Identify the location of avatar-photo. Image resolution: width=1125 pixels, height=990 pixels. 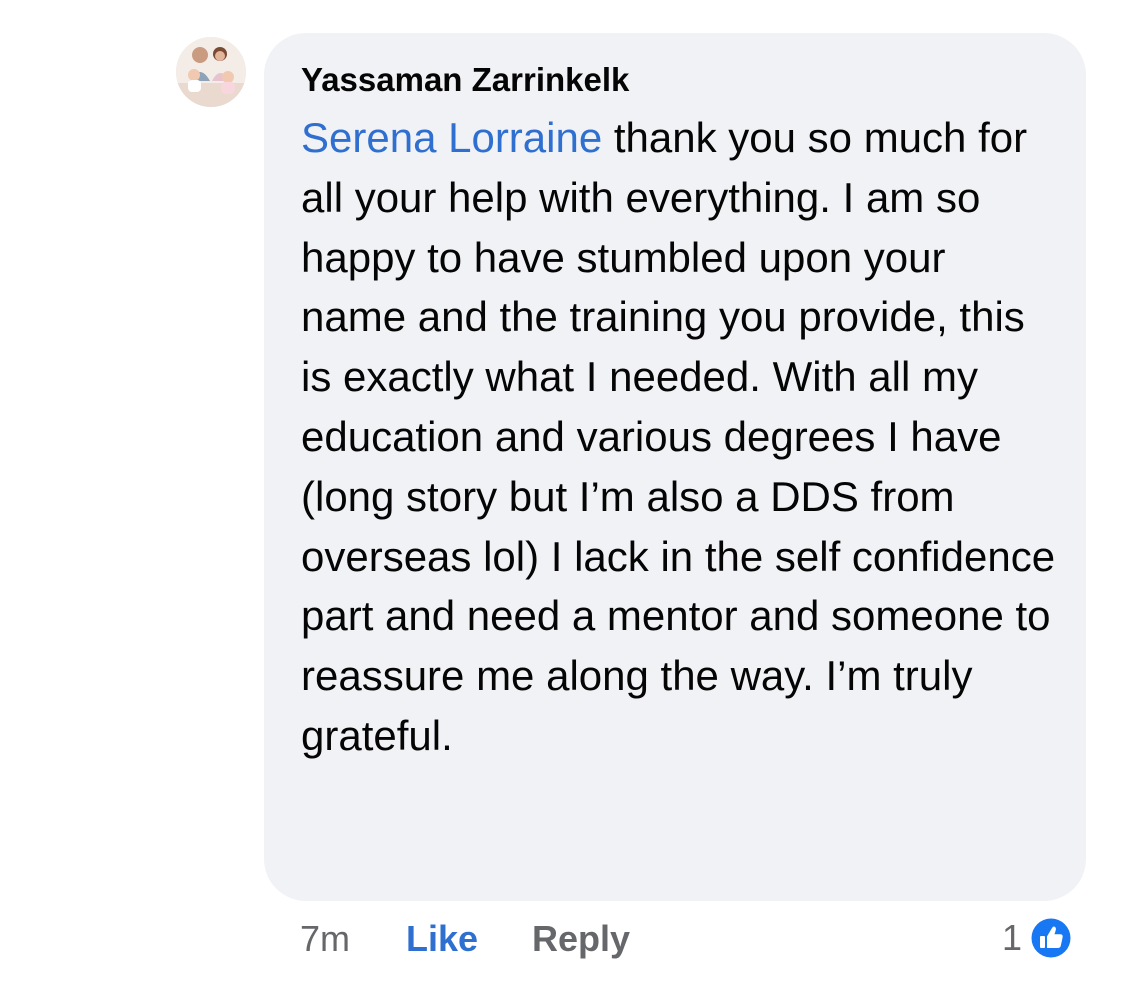
(211, 72).